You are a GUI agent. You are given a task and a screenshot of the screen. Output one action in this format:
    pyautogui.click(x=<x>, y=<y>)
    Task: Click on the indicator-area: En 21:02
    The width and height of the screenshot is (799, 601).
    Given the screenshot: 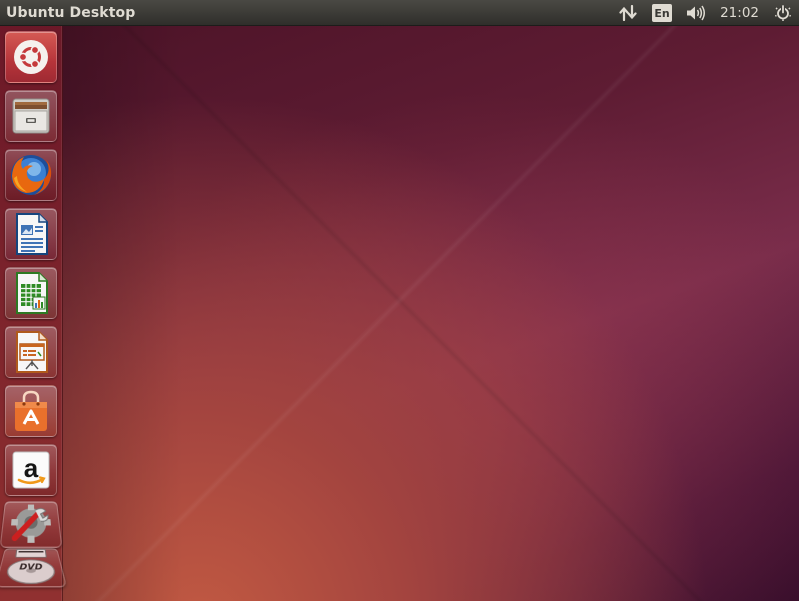 What is the action you would take?
    pyautogui.click(x=707, y=13)
    